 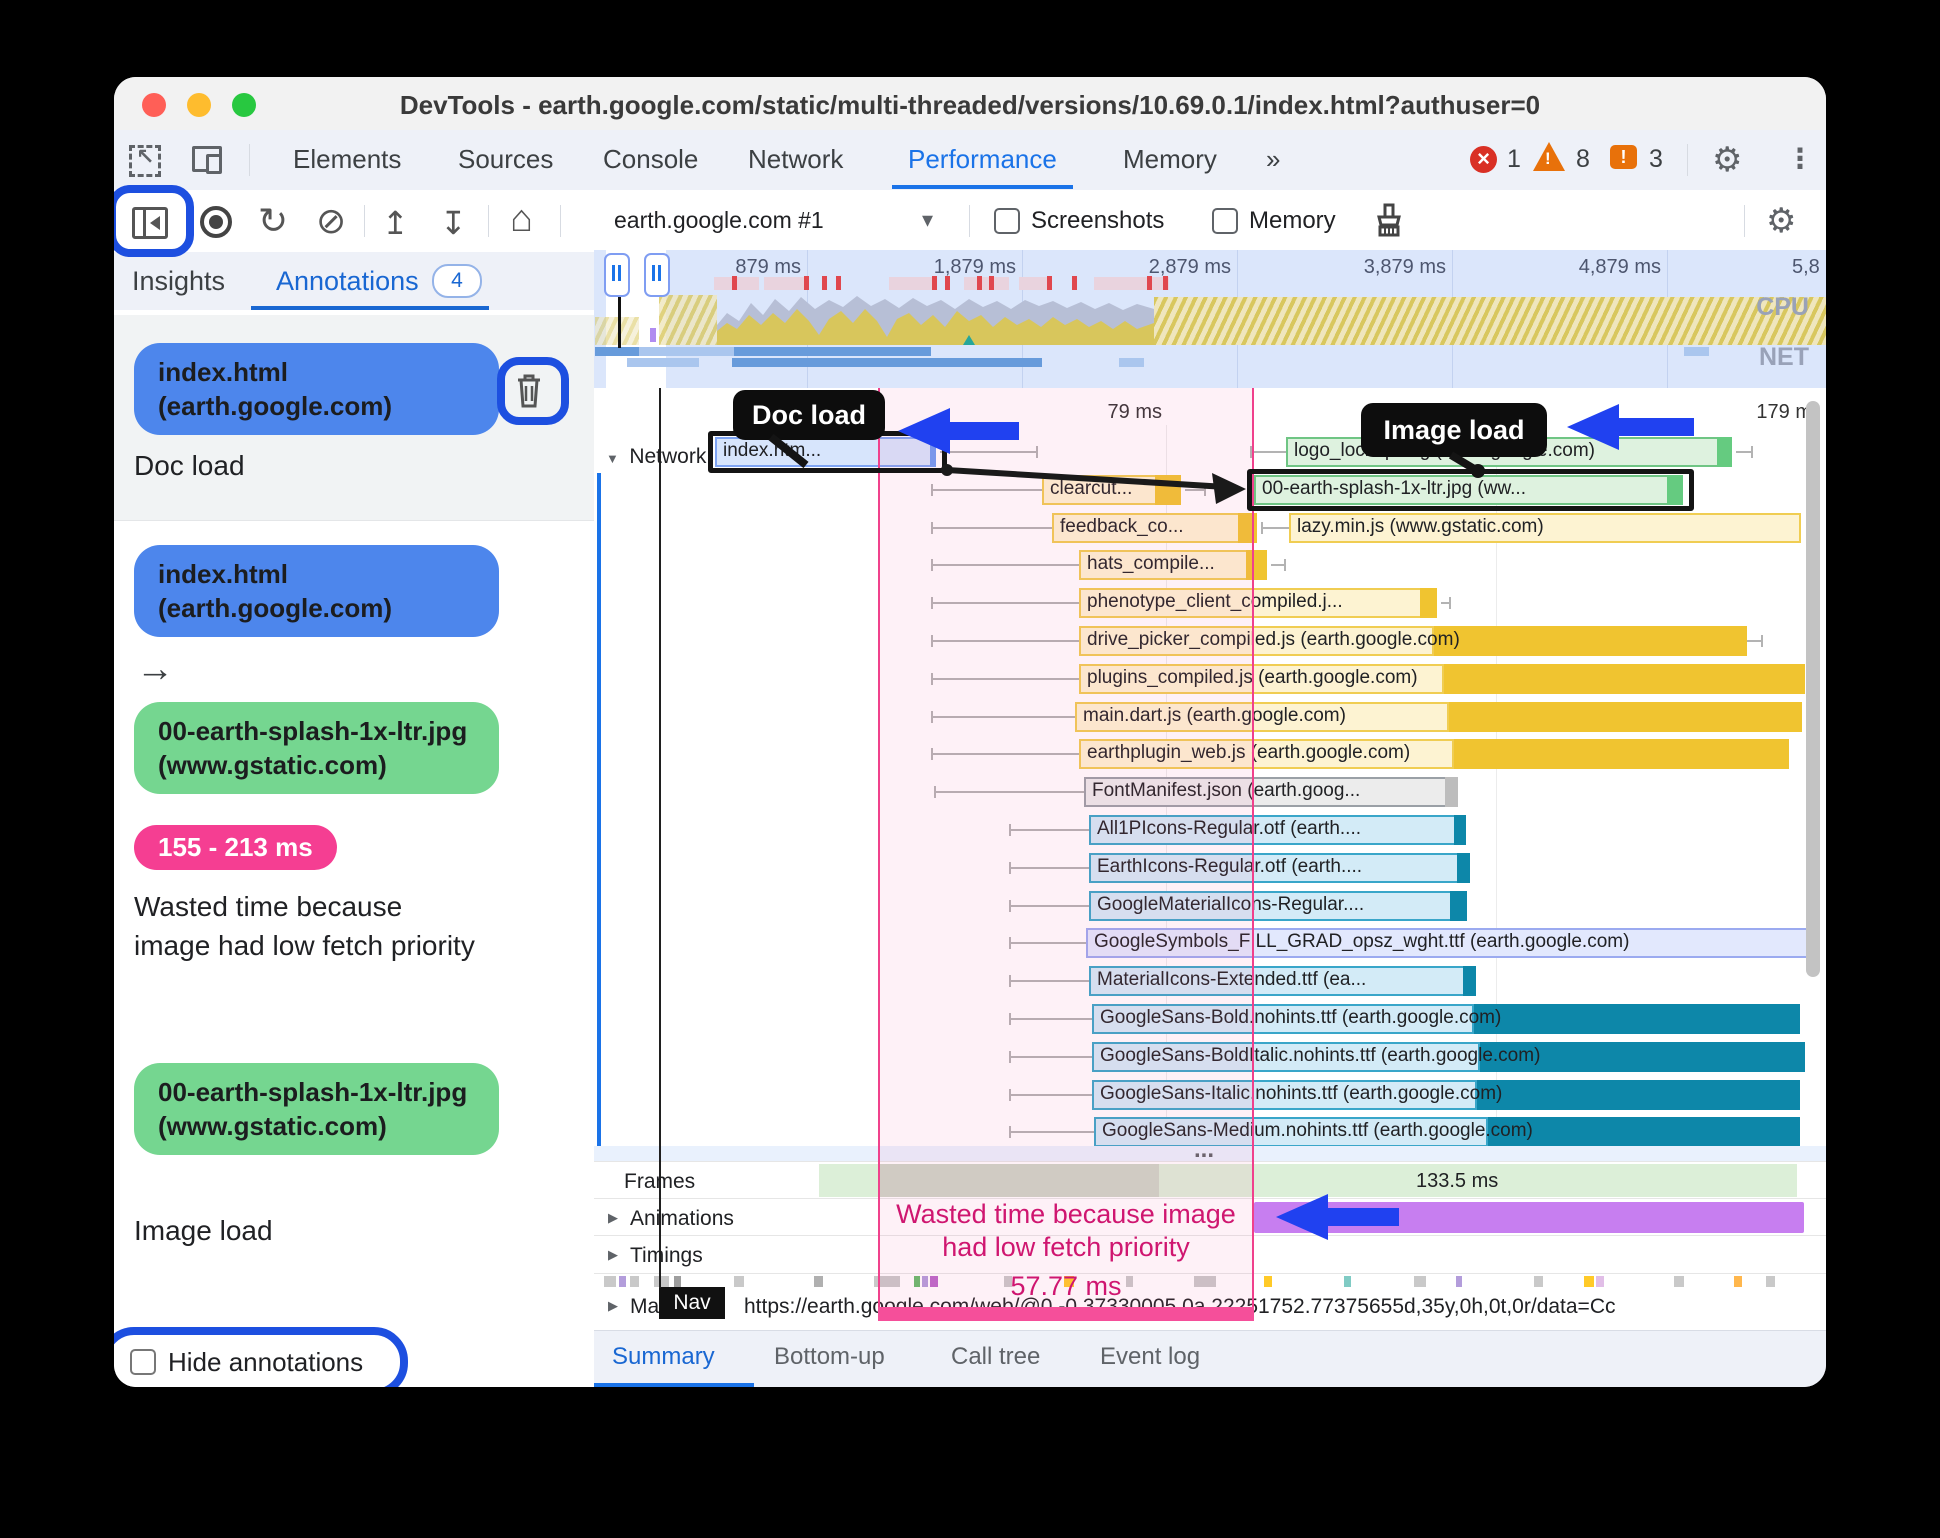 What do you see at coordinates (612, 458) in the screenshot?
I see `collapse-network-icon: ▼` at bounding box center [612, 458].